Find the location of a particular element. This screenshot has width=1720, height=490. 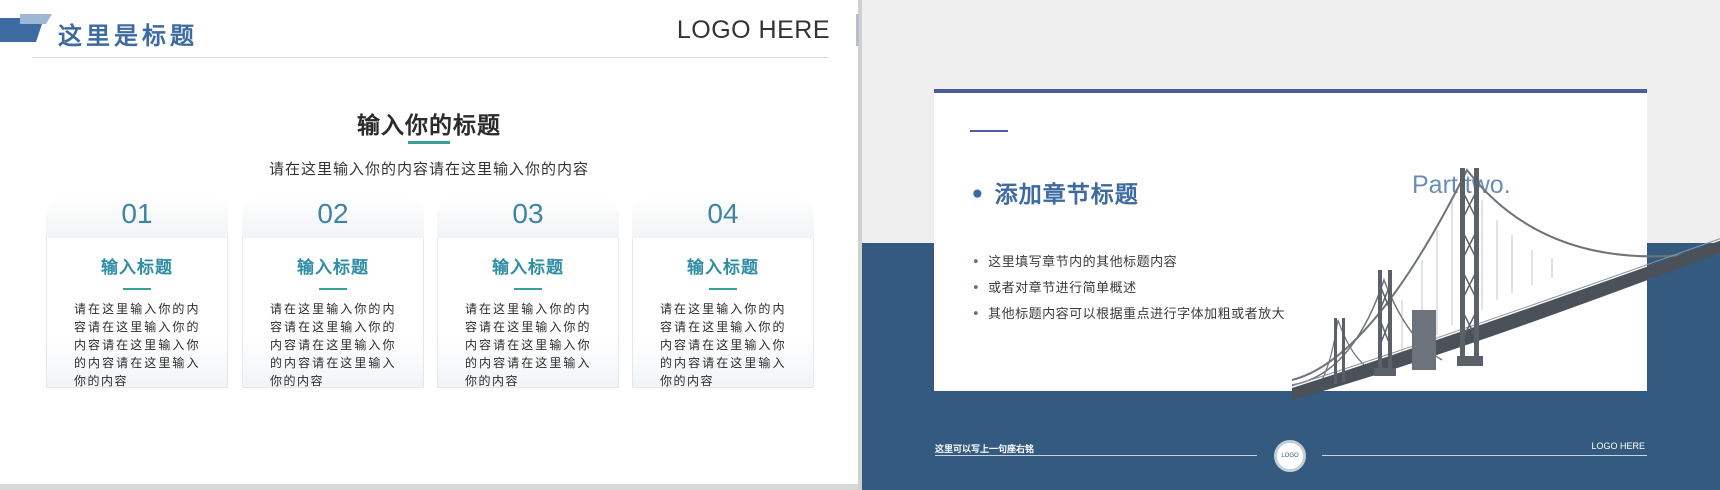

short-accent-rule is located at coordinates (989, 131).